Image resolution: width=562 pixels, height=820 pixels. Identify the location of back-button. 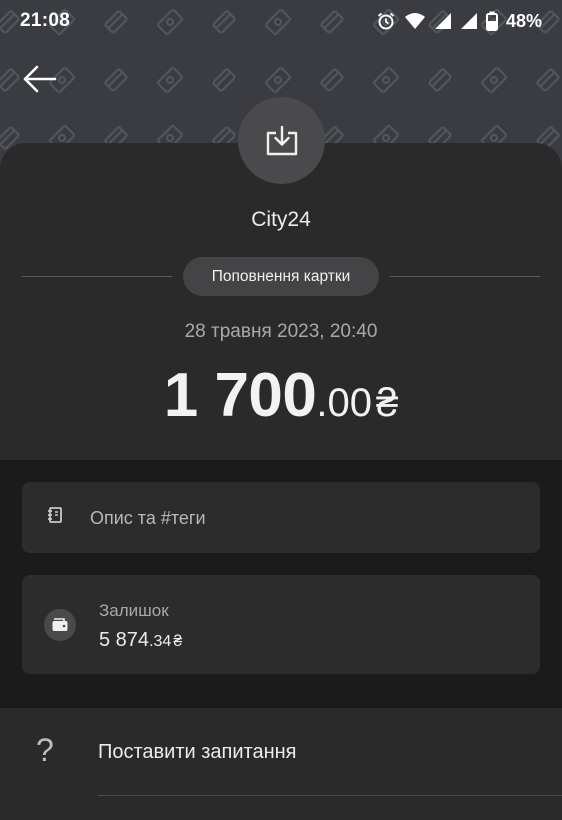
(39, 79).